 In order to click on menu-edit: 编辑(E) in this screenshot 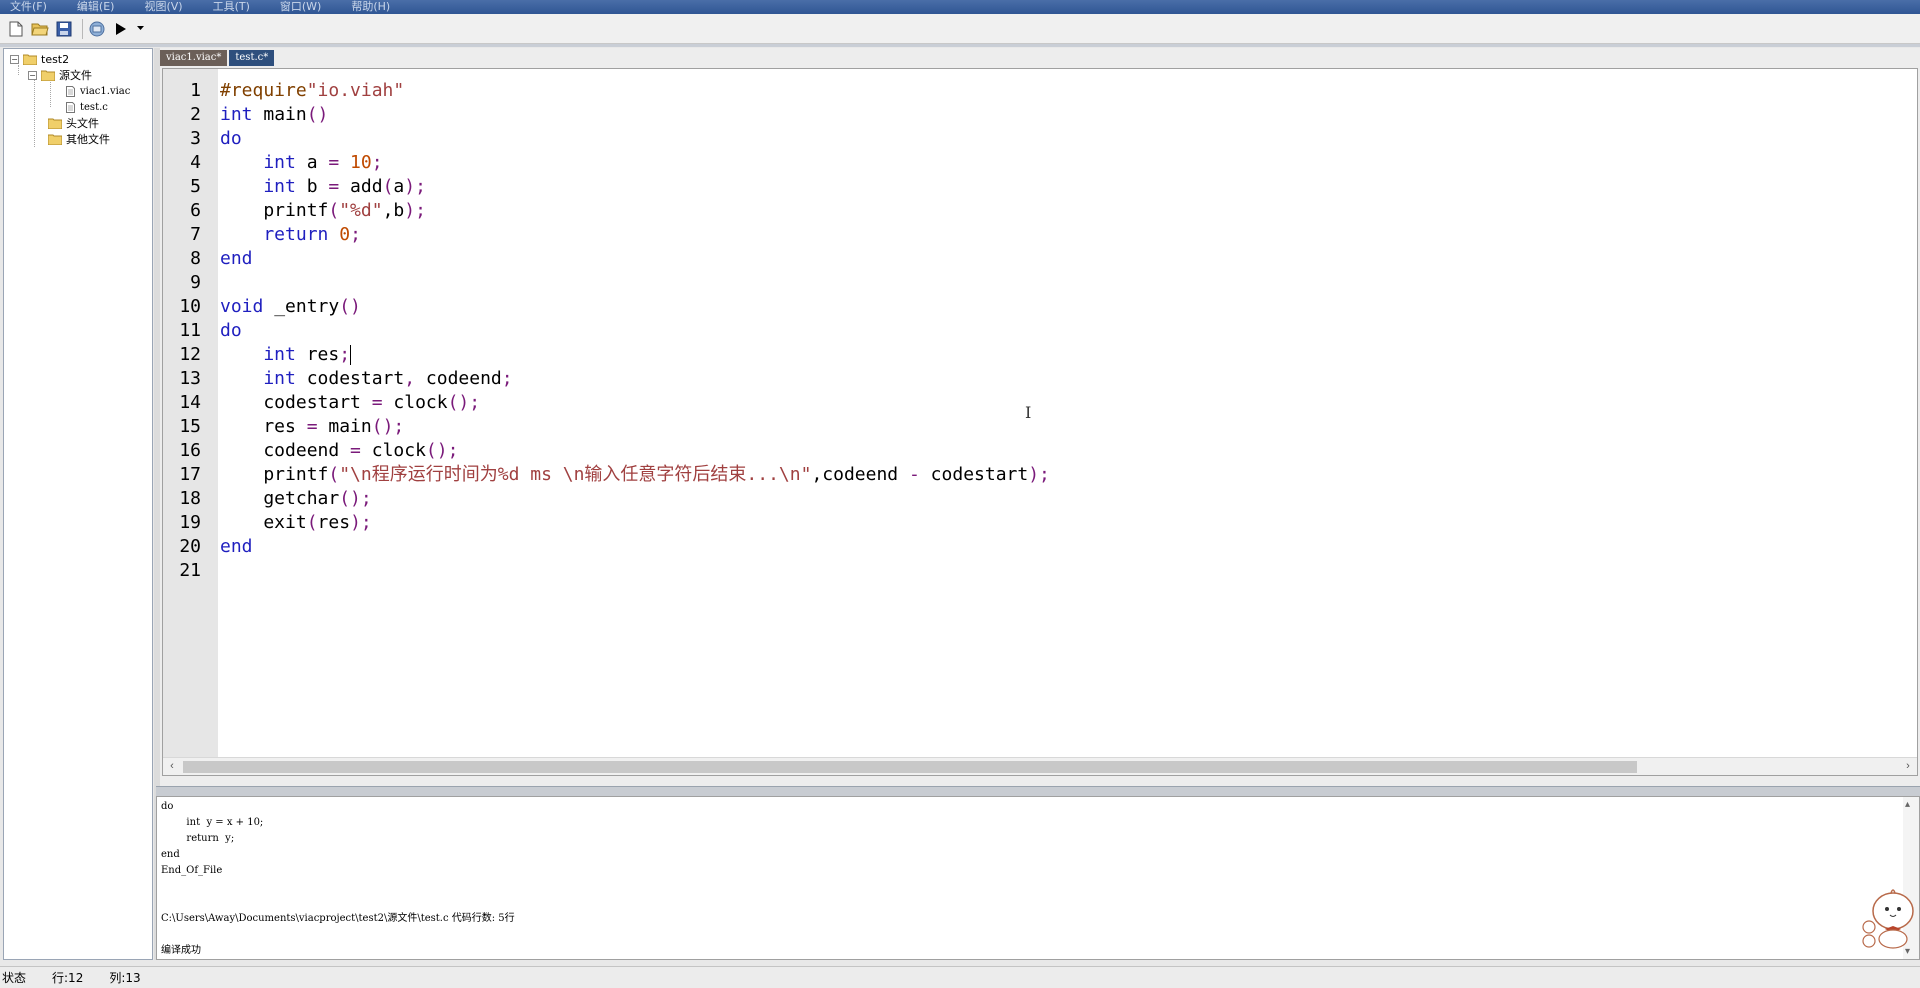, I will do `click(96, 7)`.